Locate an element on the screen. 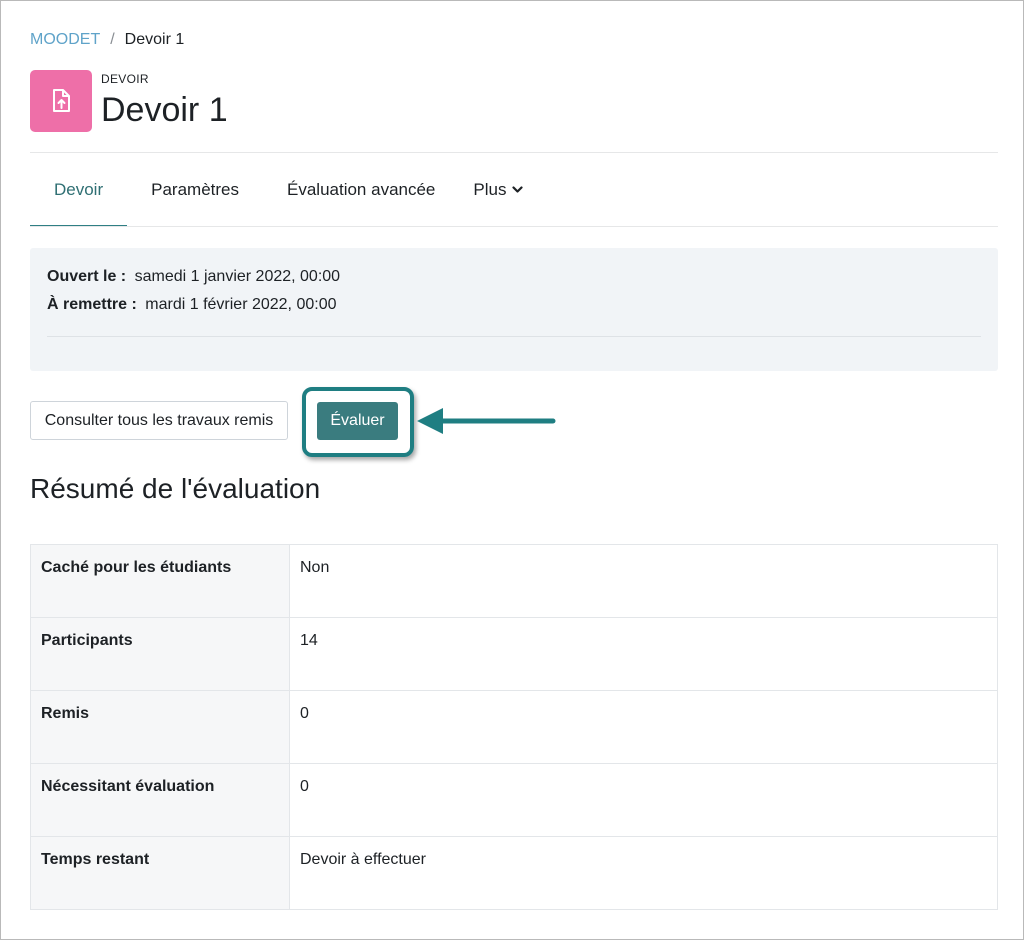 The image size is (1024, 940). activity-type-label: DEVOIR is located at coordinates (125, 79).